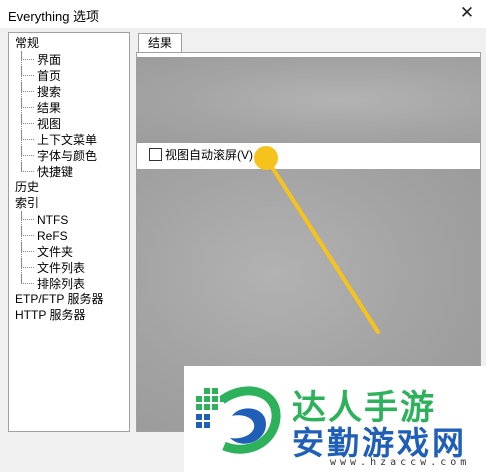  I want to click on tree-item: 结果, so click(41, 107).